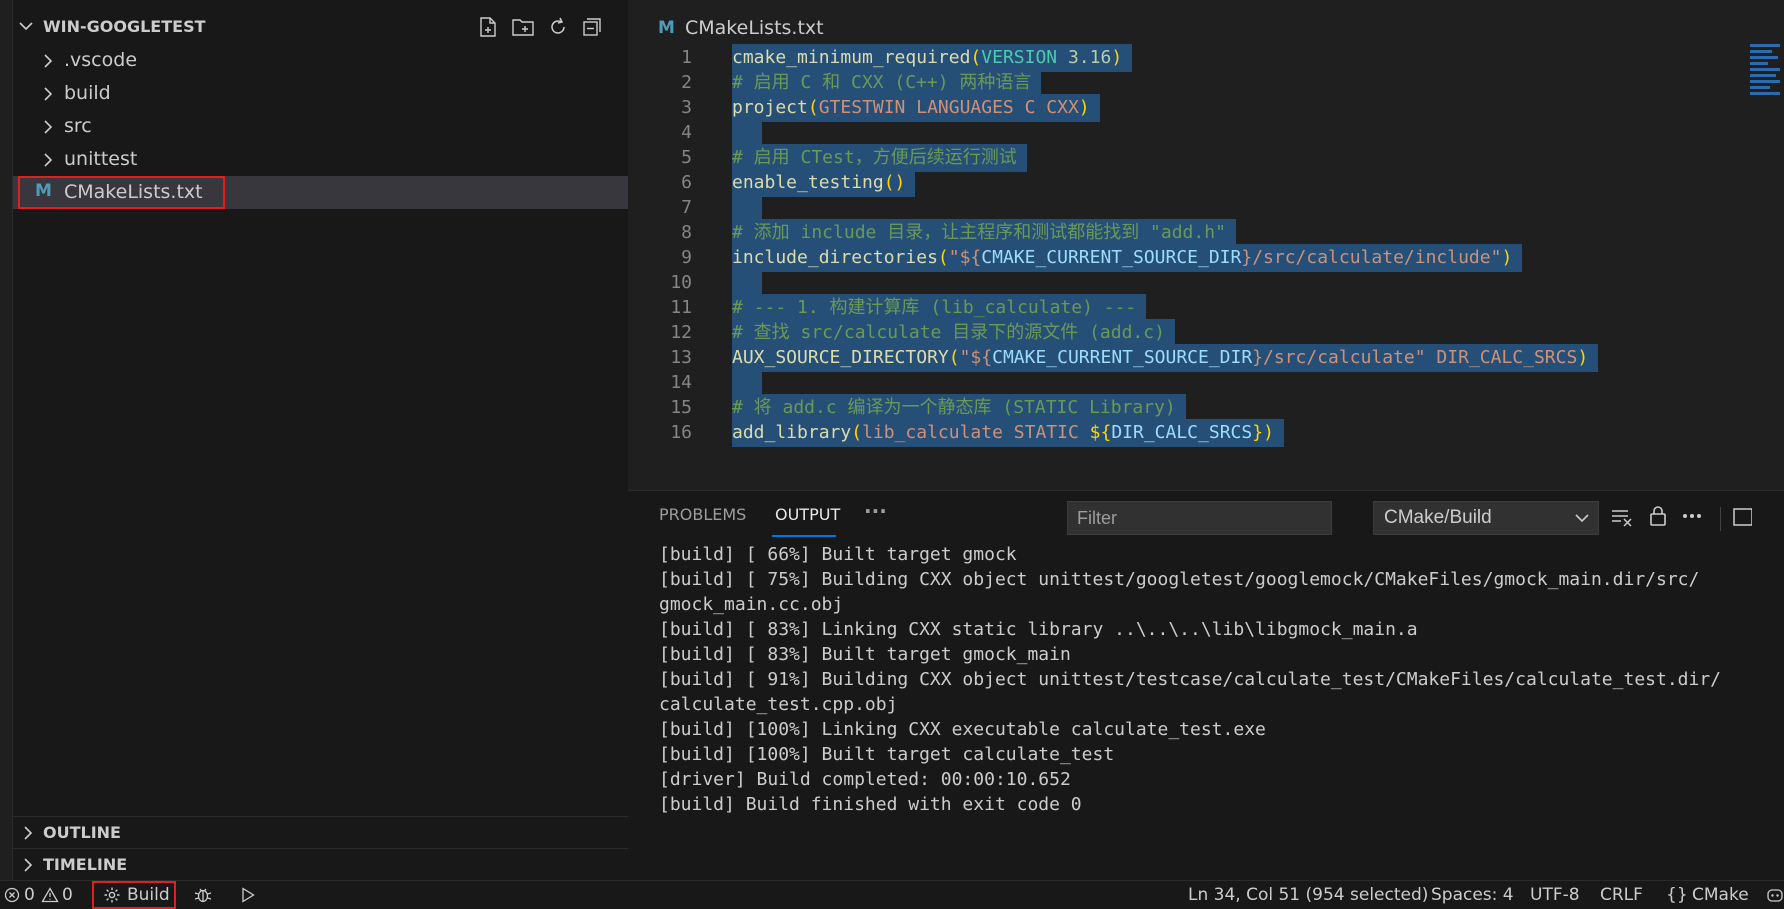  Describe the element at coordinates (1622, 517) in the screenshot. I see `clear-output-icon` at that location.